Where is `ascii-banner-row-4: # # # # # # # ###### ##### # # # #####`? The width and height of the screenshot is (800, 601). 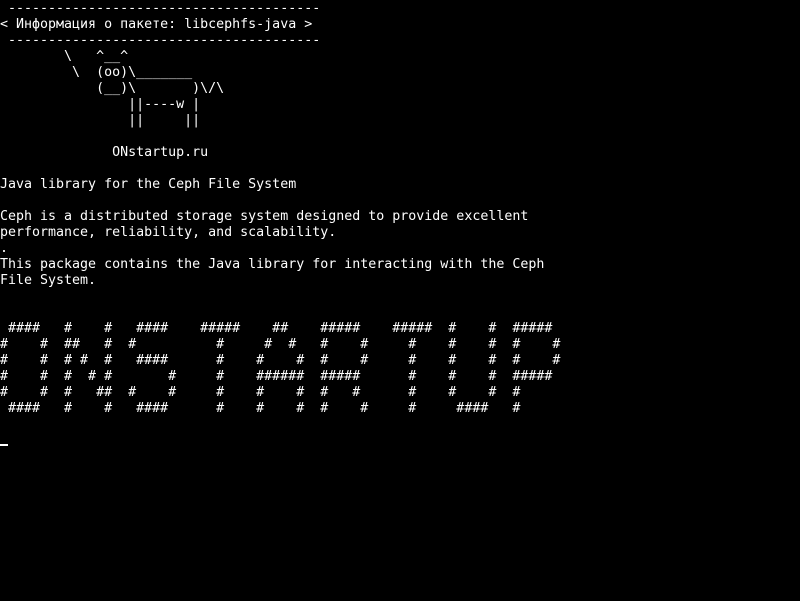
ascii-banner-row-4: # # # # # # # ###### ##### # # # ##### is located at coordinates (276, 376).